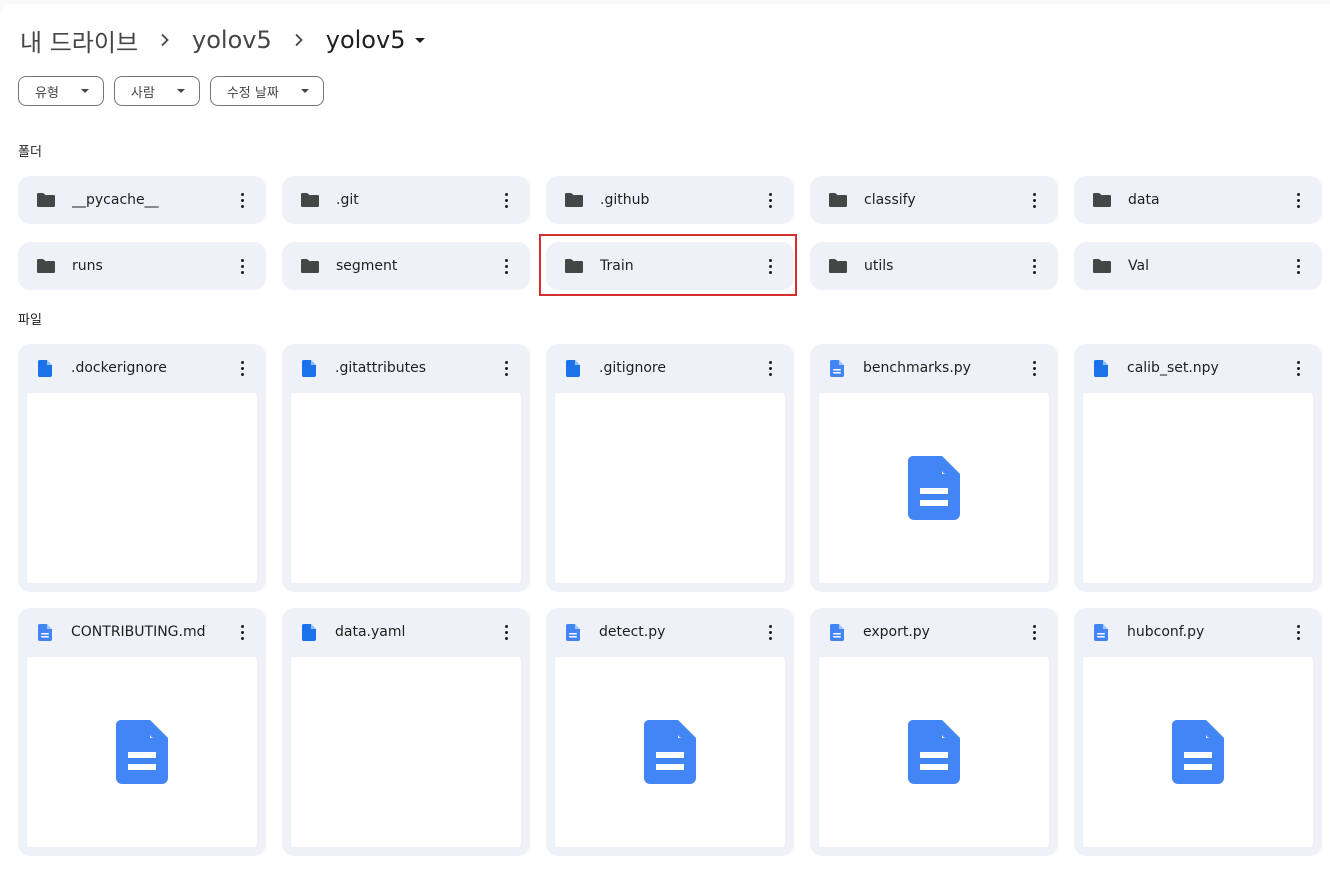  What do you see at coordinates (420, 40) in the screenshot?
I see `caret-down-icon` at bounding box center [420, 40].